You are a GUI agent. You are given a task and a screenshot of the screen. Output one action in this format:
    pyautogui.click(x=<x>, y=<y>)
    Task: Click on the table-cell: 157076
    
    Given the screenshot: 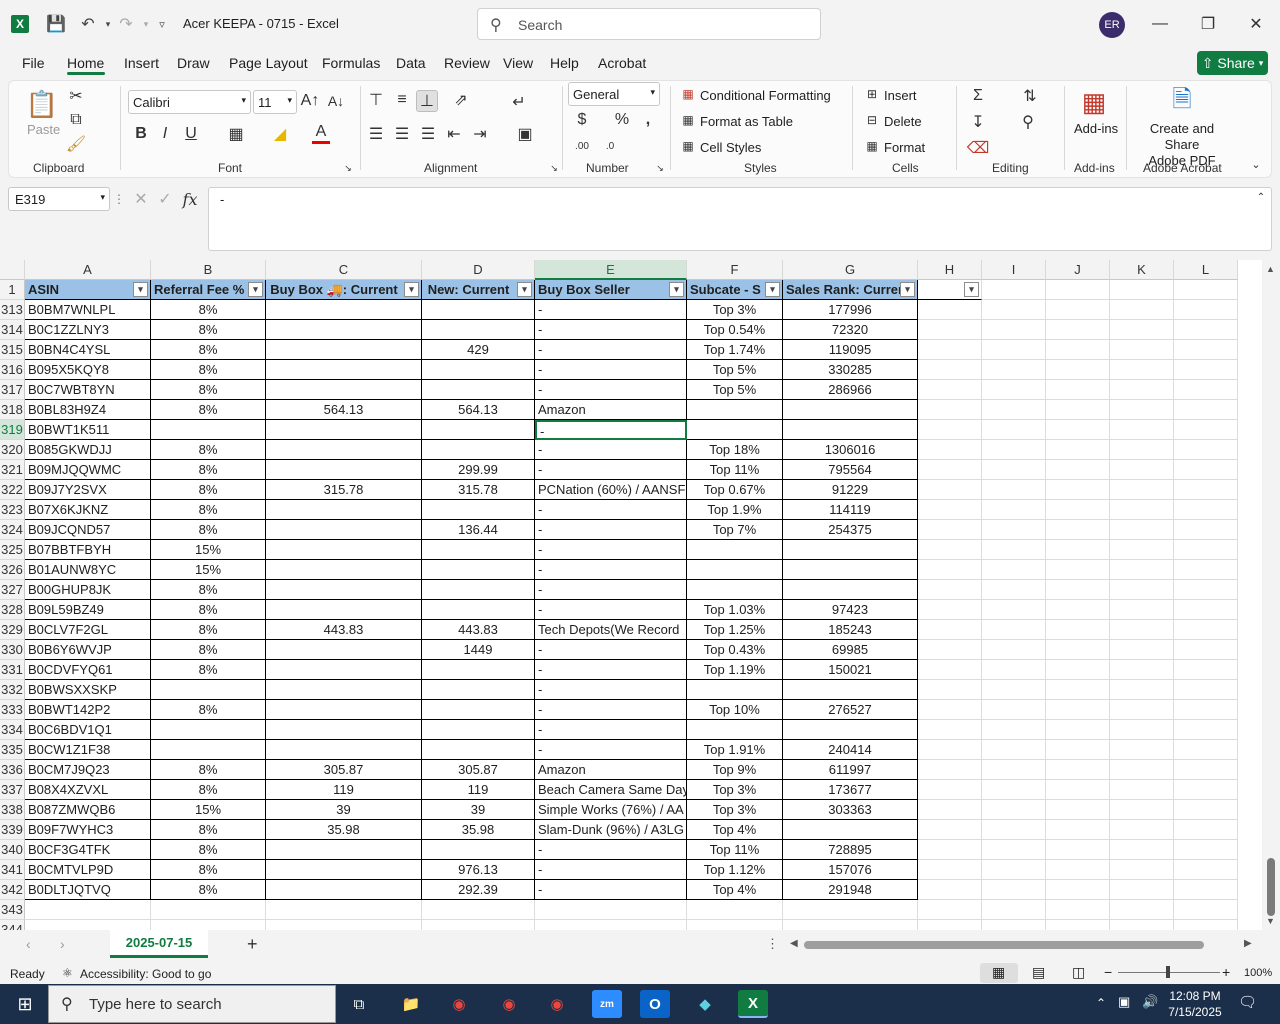 What is the action you would take?
    pyautogui.click(x=850, y=870)
    